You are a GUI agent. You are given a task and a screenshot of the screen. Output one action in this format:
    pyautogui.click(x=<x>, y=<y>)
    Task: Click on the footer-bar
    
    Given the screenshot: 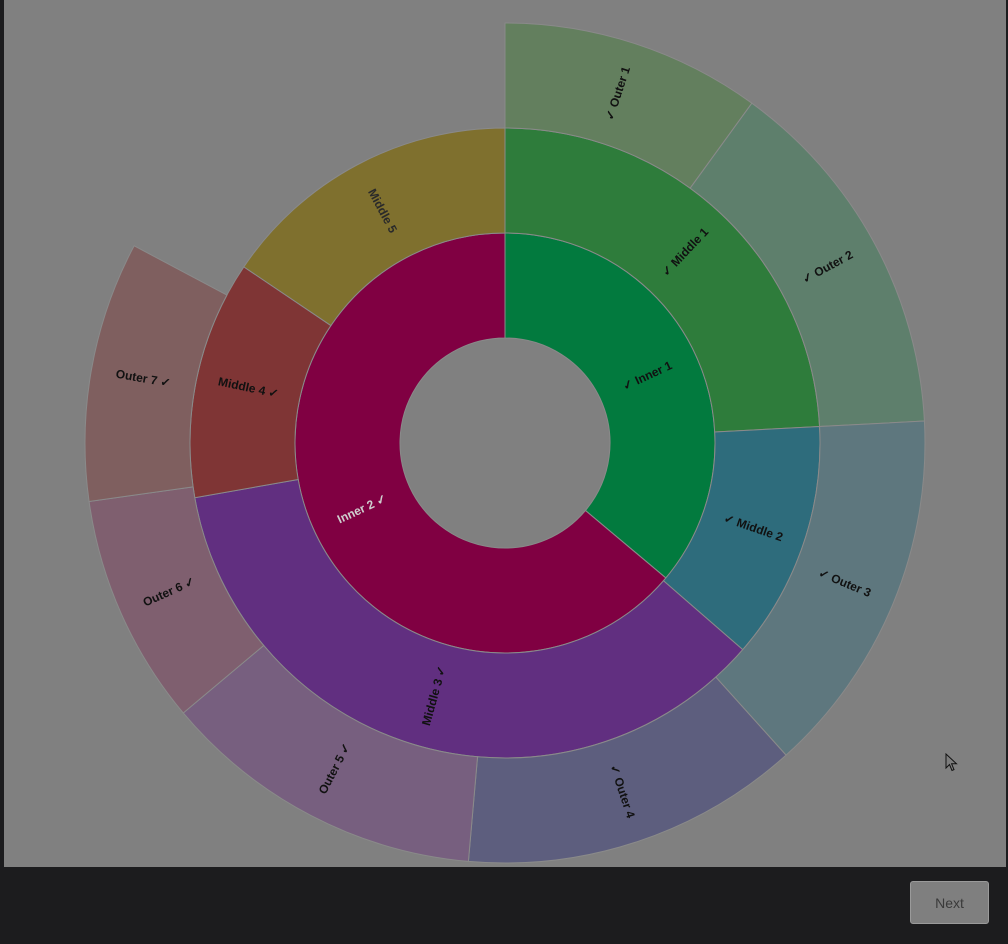 What is the action you would take?
    pyautogui.click(x=504, y=905)
    